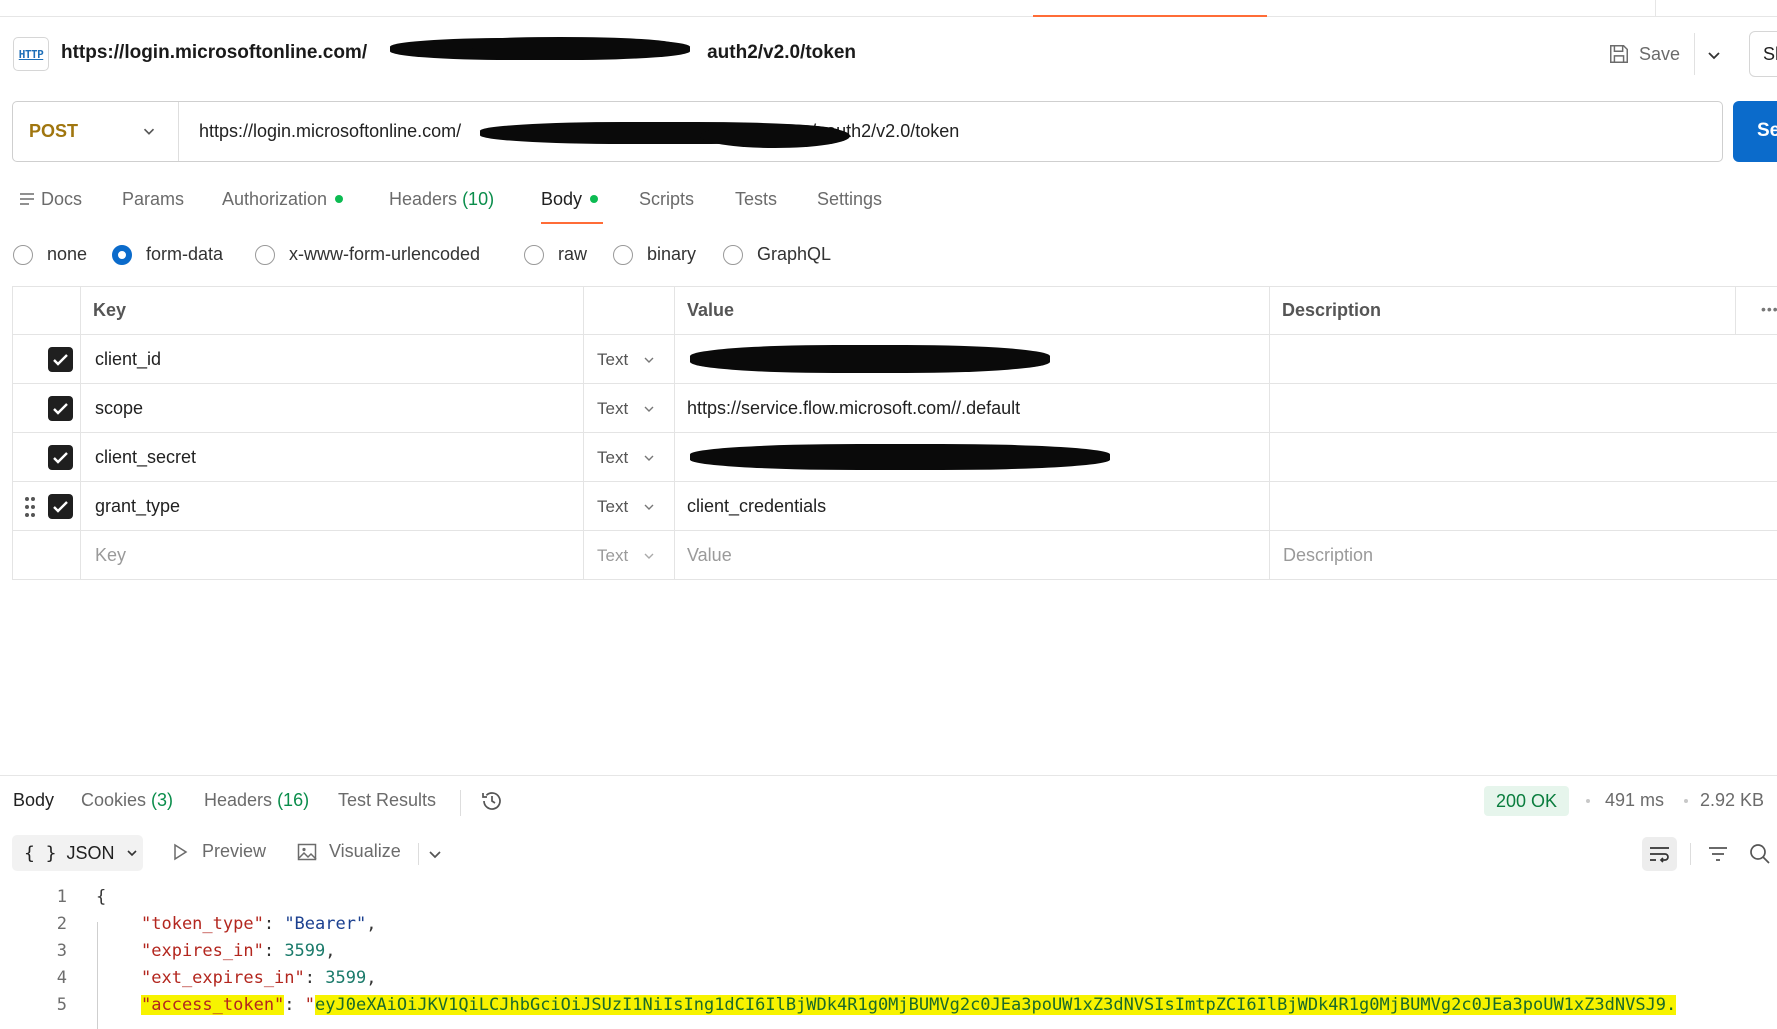 This screenshot has width=1777, height=1029. Describe the element at coordinates (127, 800) in the screenshot. I see `response-tab-cookies: Cookies (3)` at that location.